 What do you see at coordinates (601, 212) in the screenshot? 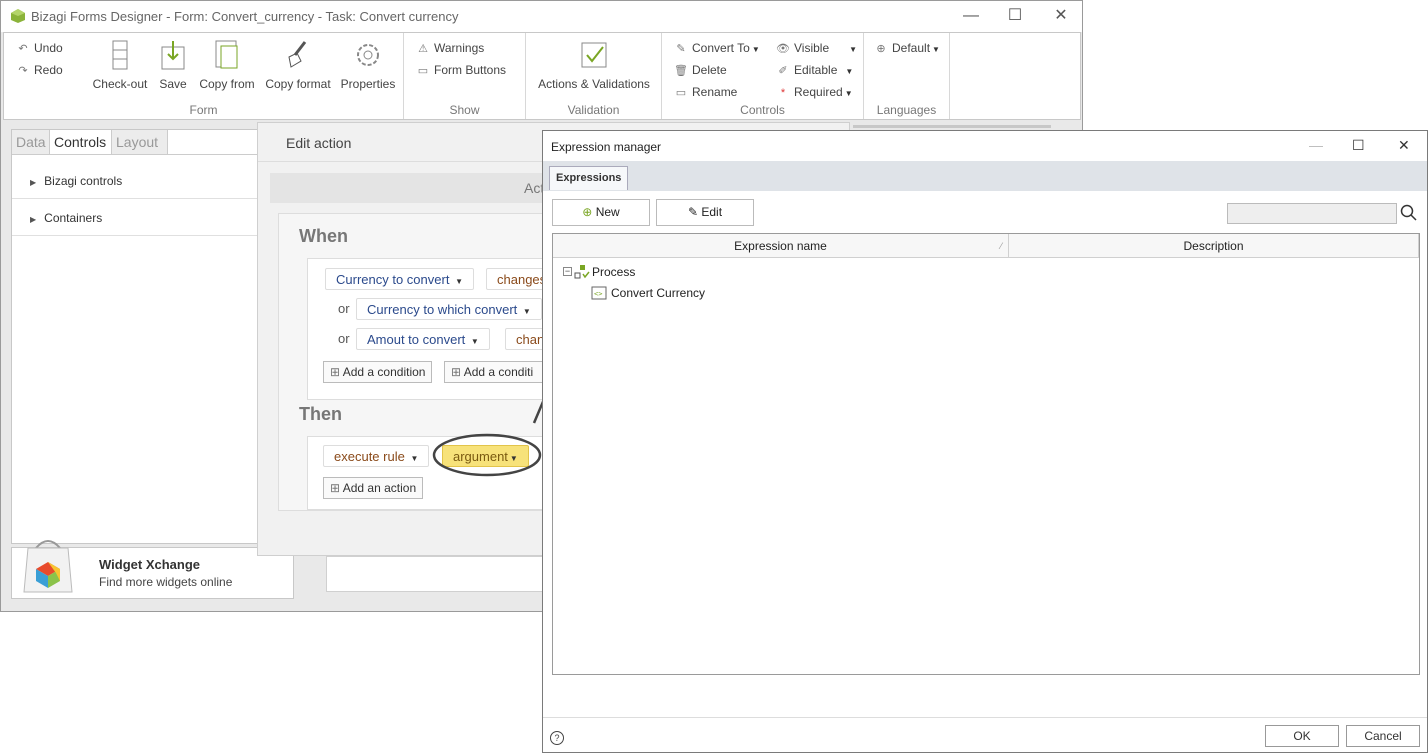
I see `new-button: ⊕ New` at bounding box center [601, 212].